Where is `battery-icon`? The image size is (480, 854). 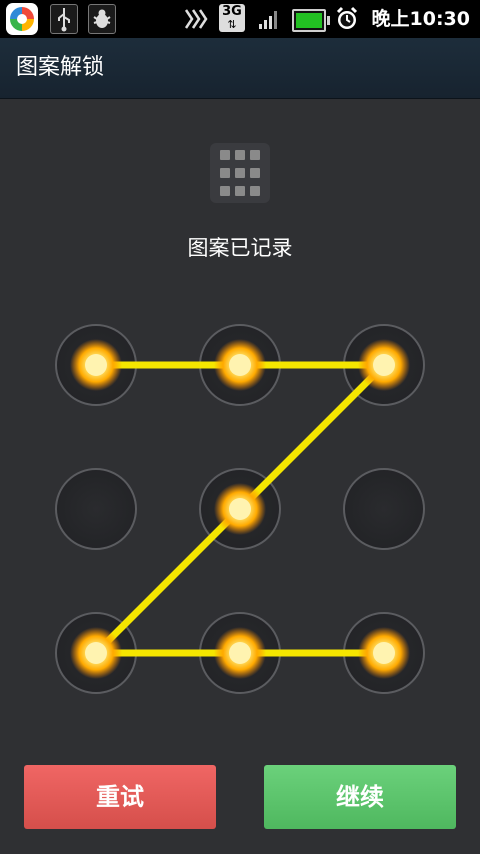
battery-icon is located at coordinates (311, 20).